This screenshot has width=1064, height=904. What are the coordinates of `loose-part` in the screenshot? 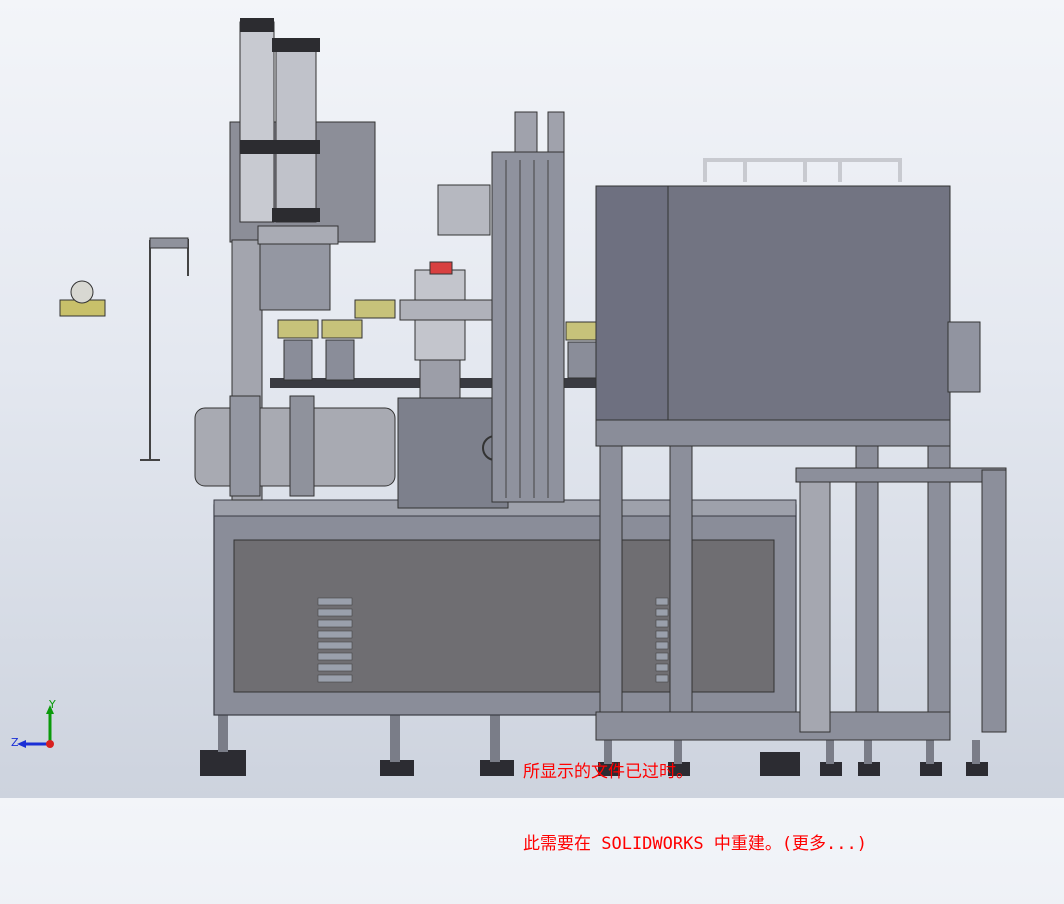 It's located at (82, 298).